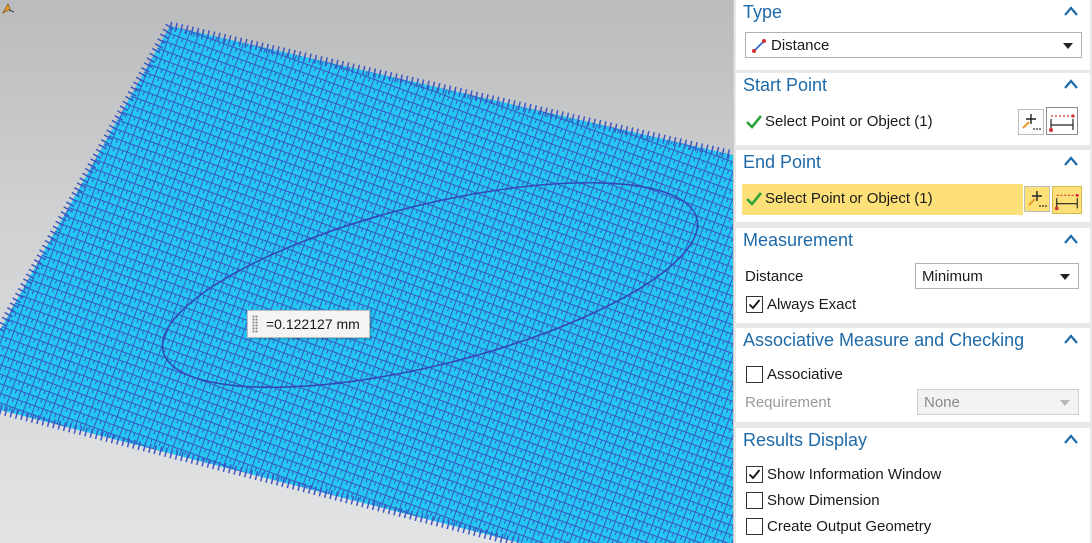  I want to click on measurement-readout: =0.122127 mm, so click(308, 324).